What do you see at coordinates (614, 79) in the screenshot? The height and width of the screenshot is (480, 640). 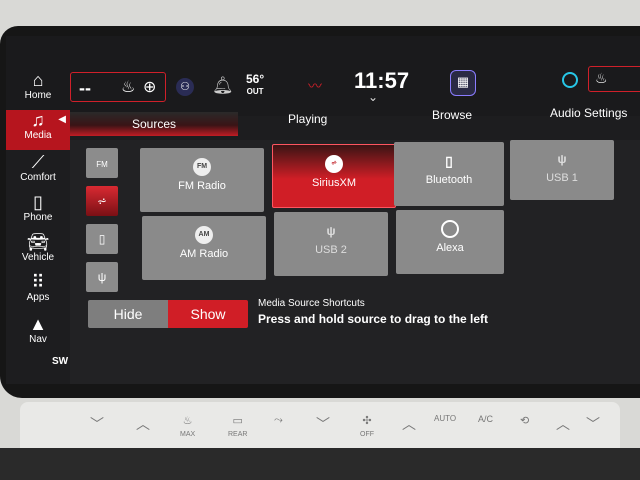 I see `passenger-seat-control: ♨` at bounding box center [614, 79].